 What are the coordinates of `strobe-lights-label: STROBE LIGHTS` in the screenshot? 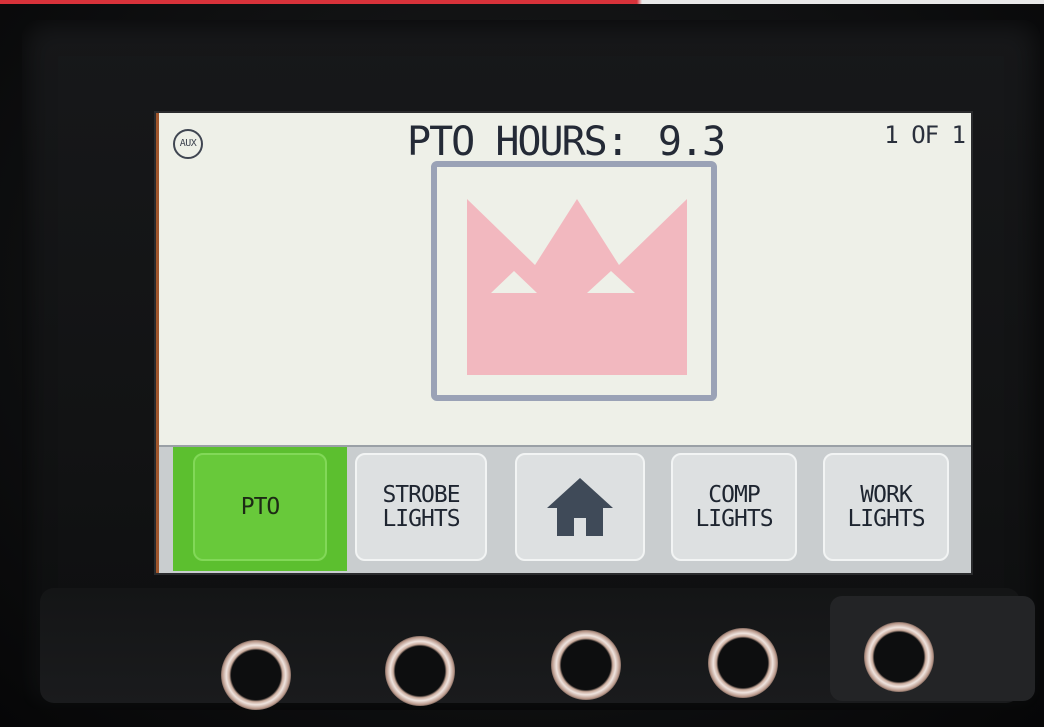 It's located at (421, 507).